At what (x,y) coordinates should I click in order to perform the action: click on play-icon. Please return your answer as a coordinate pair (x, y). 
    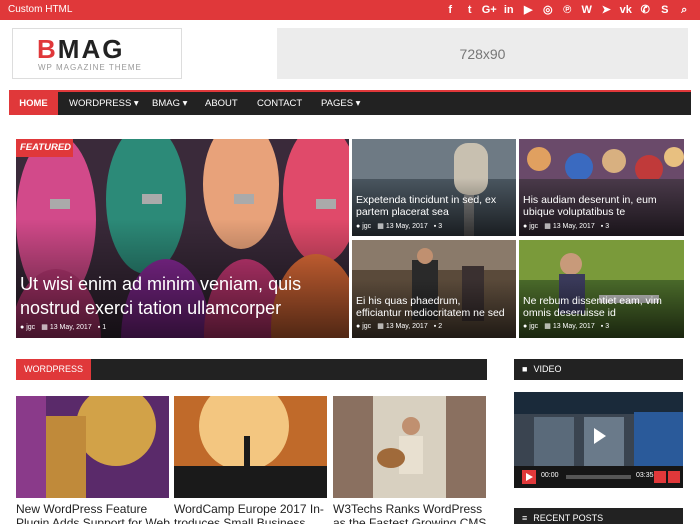
    Looking at the image, I should click on (600, 436).